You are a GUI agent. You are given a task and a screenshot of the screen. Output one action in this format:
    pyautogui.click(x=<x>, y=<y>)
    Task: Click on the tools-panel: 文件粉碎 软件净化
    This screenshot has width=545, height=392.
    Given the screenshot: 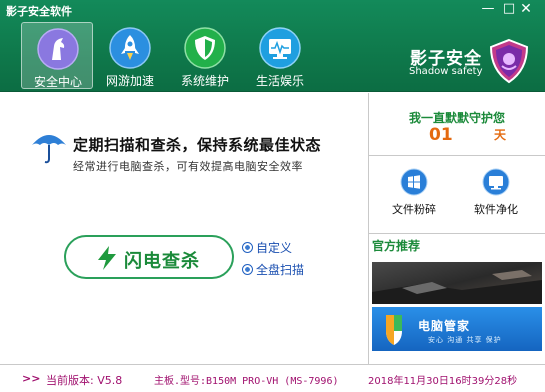 What is the action you would take?
    pyautogui.click(x=457, y=195)
    